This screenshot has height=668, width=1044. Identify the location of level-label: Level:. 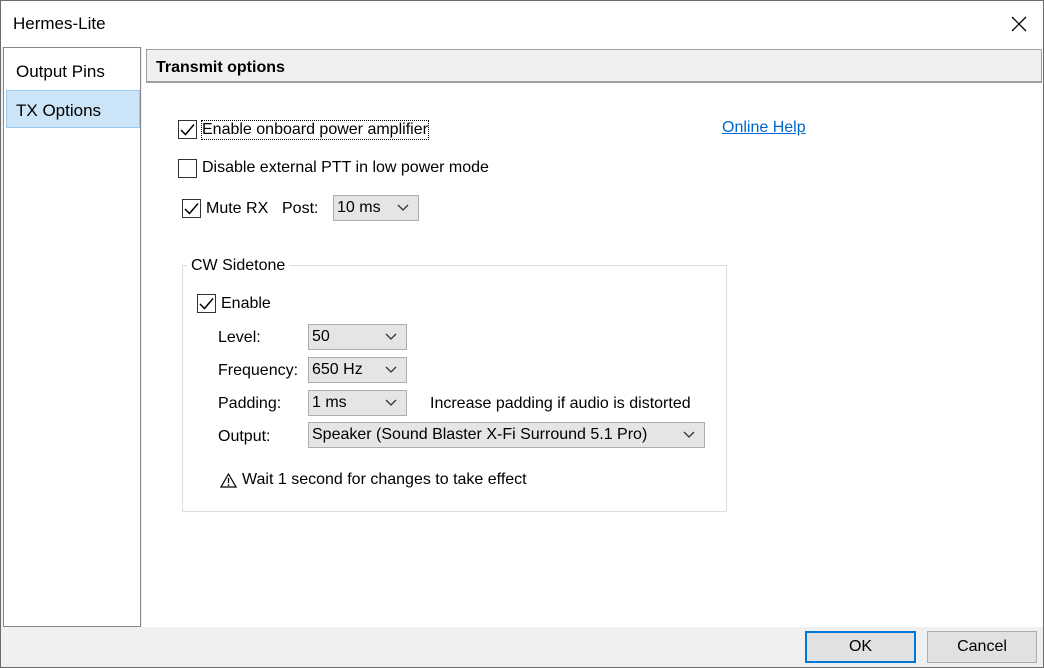
(239, 337).